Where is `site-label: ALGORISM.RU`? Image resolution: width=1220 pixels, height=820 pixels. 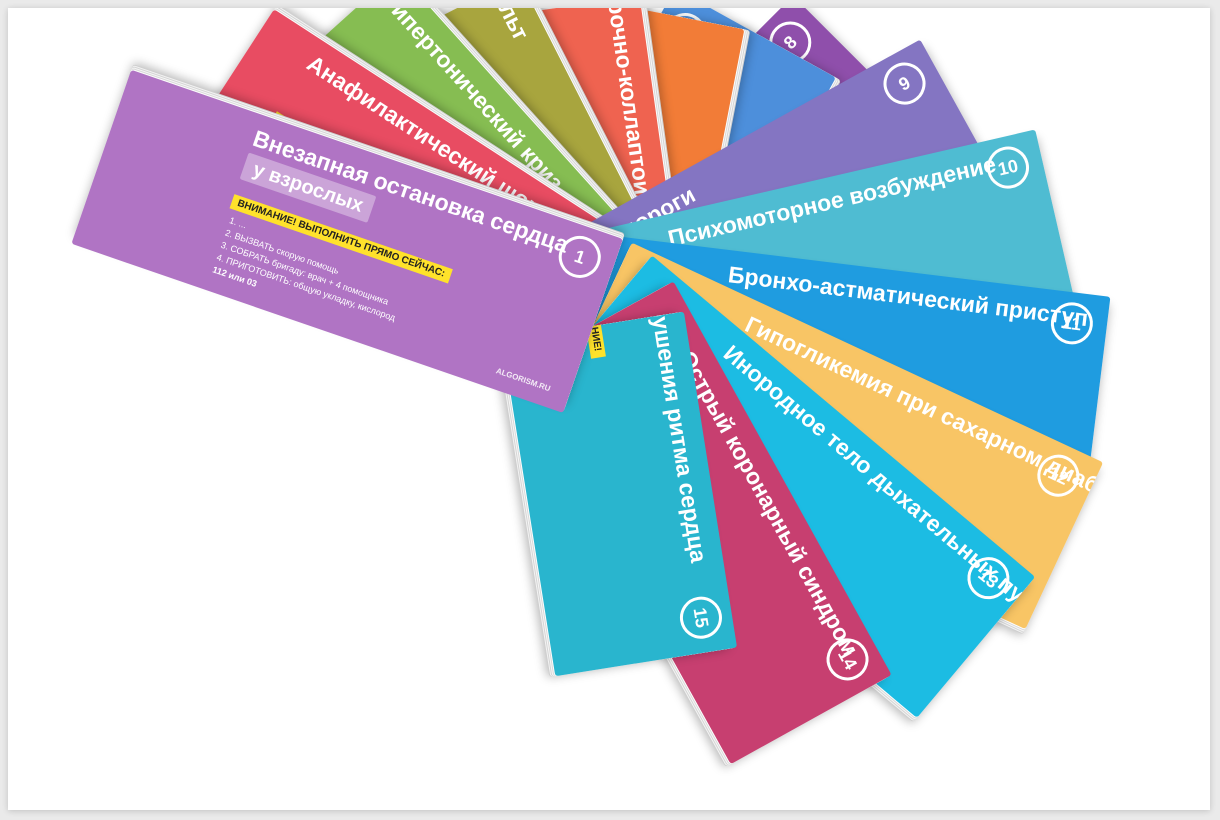 site-label: ALGORISM.RU is located at coordinates (523, 380).